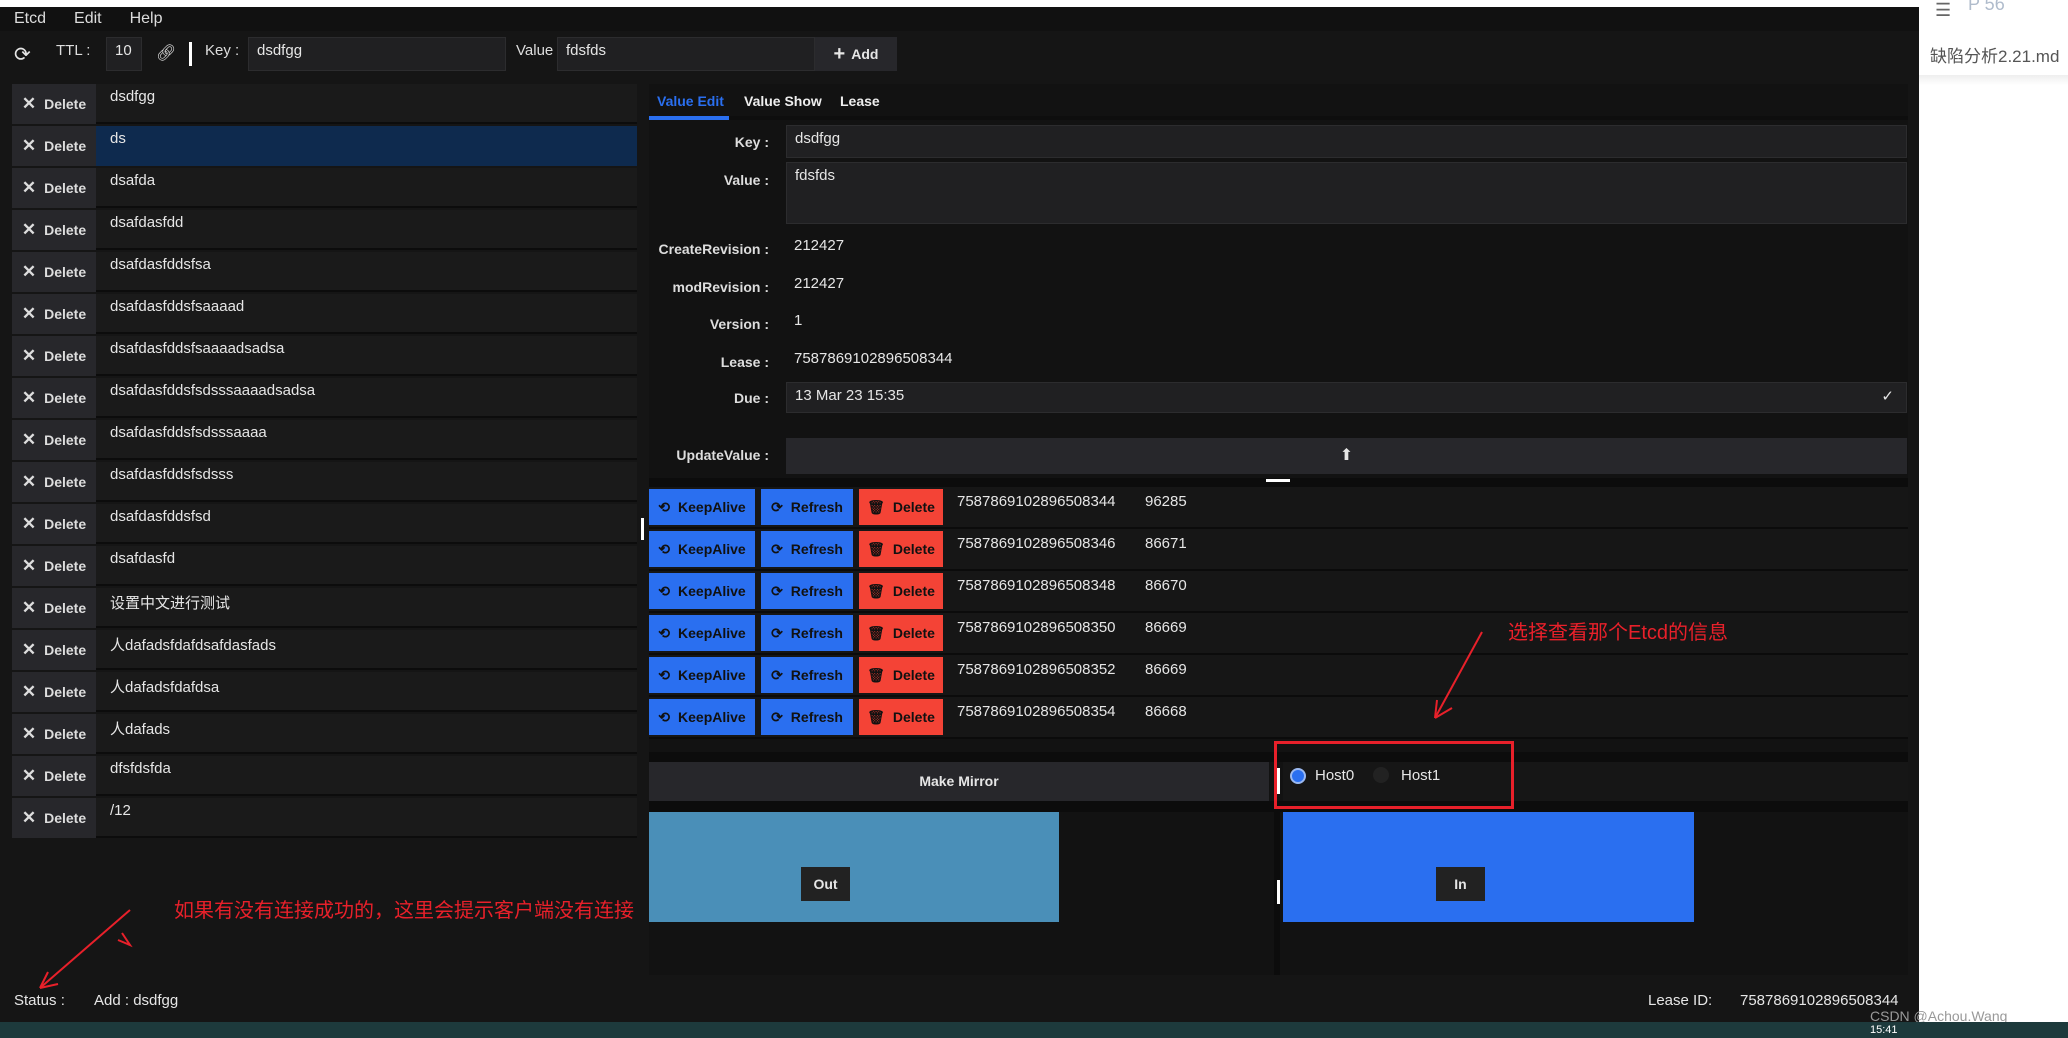 This screenshot has width=2068, height=1038. I want to click on status-arrow, so click(85, 949).